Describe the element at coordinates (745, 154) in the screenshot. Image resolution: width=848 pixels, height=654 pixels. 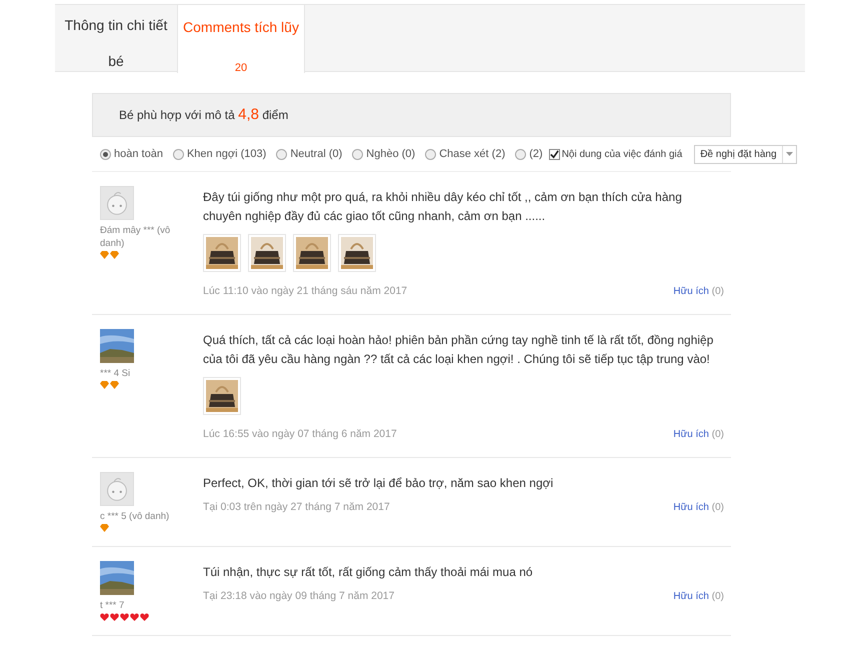
I see `sort-dropdown: Đề nghị đặt hàng` at that location.